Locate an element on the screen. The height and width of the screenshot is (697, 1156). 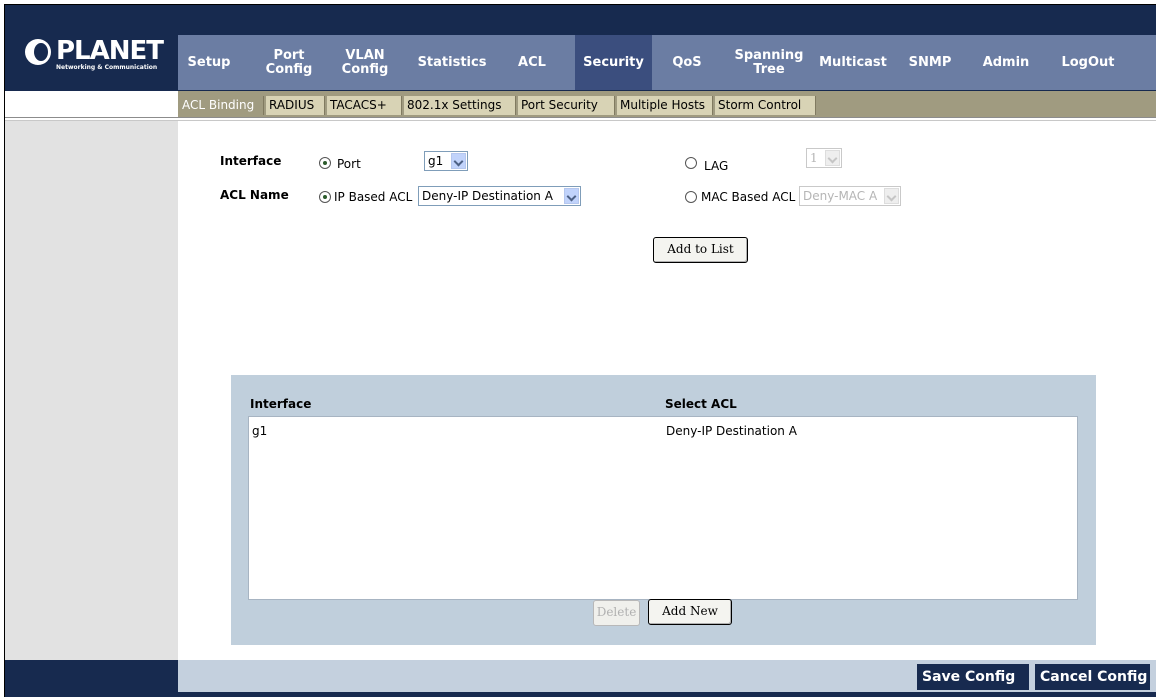
mac-acl-option-label: MAC Based ACL is located at coordinates (748, 197).